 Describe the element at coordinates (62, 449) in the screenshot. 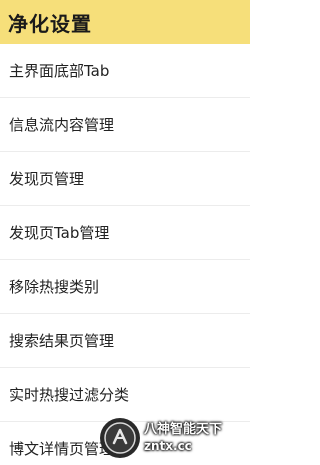

I see `menu-item-label: 博文详情页管理` at that location.